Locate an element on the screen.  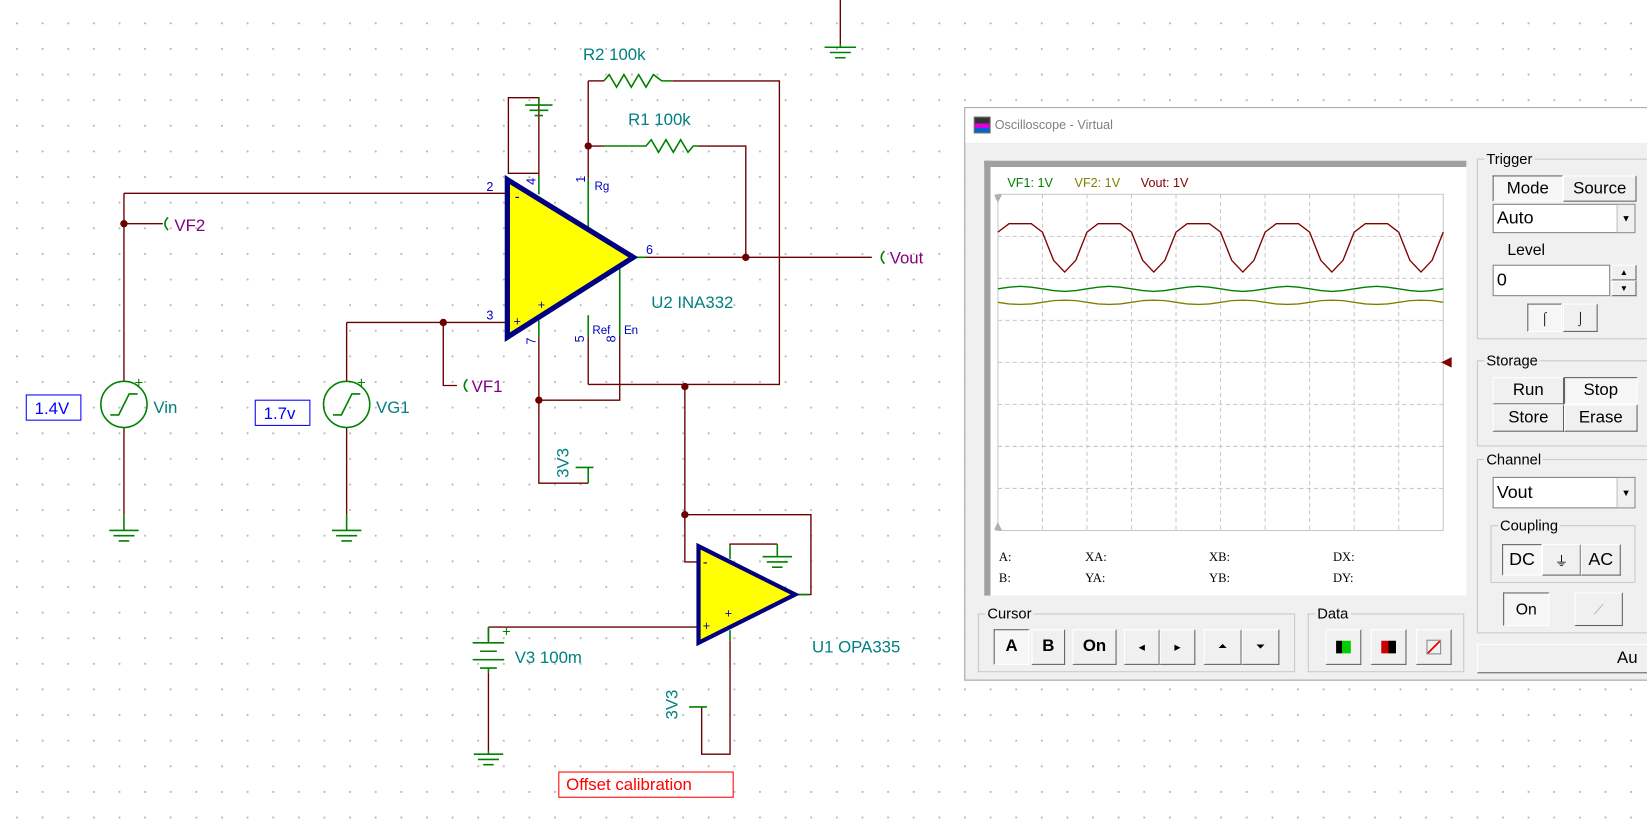
import-data-button is located at coordinates (1343, 647).